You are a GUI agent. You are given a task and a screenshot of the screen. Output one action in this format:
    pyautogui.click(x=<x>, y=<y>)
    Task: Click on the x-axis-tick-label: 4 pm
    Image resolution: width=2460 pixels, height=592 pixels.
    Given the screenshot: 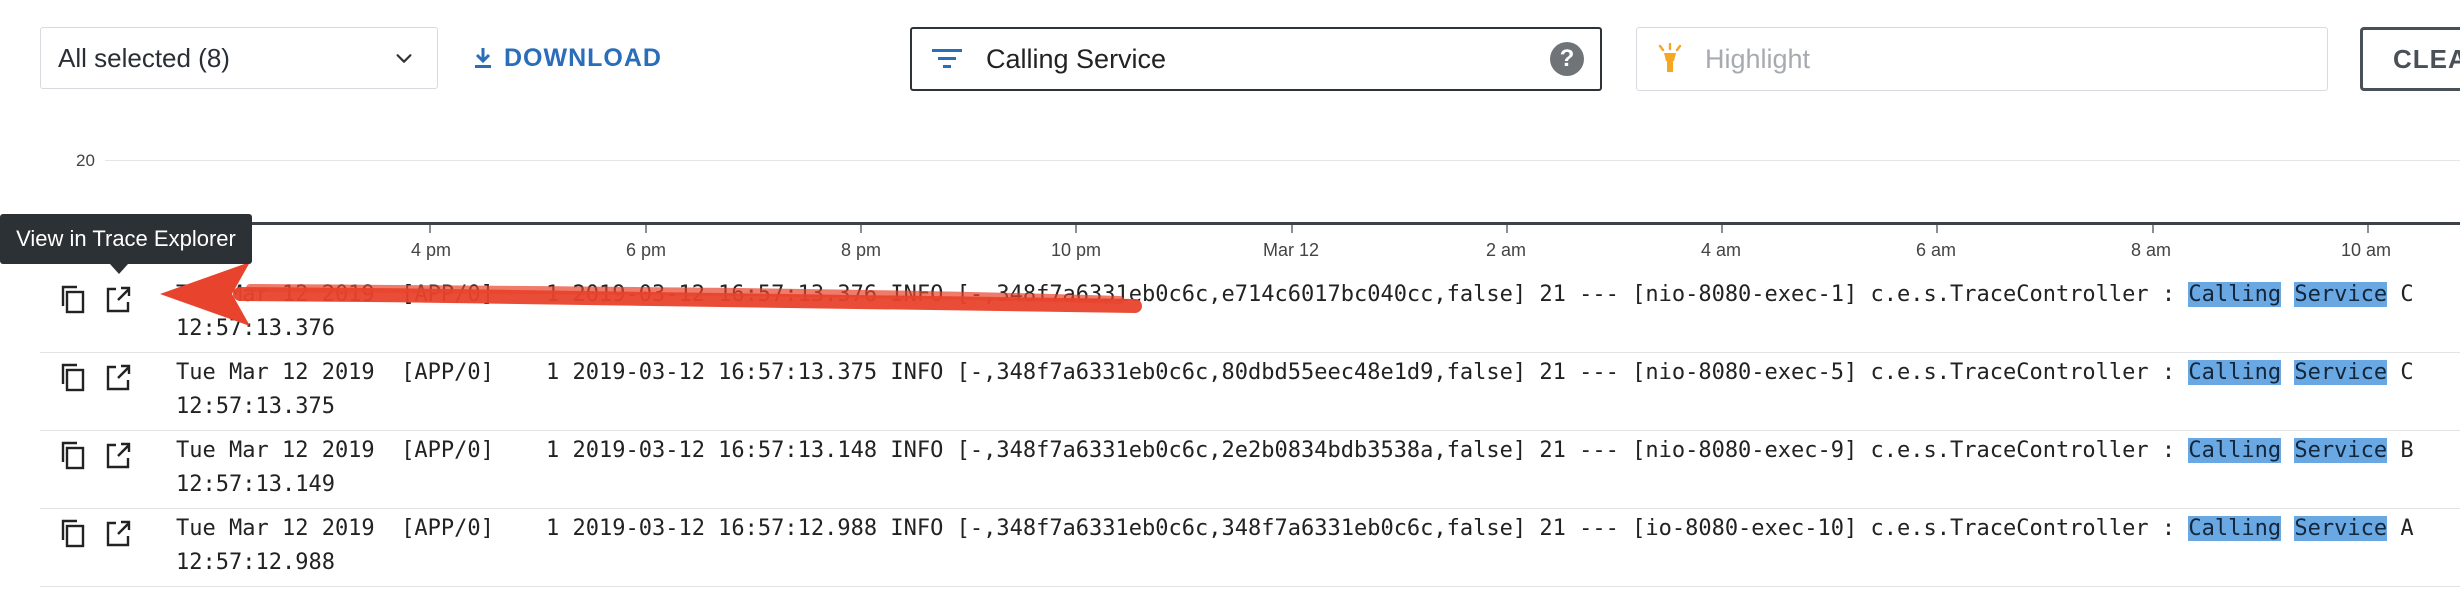 What is the action you would take?
    pyautogui.click(x=431, y=250)
    